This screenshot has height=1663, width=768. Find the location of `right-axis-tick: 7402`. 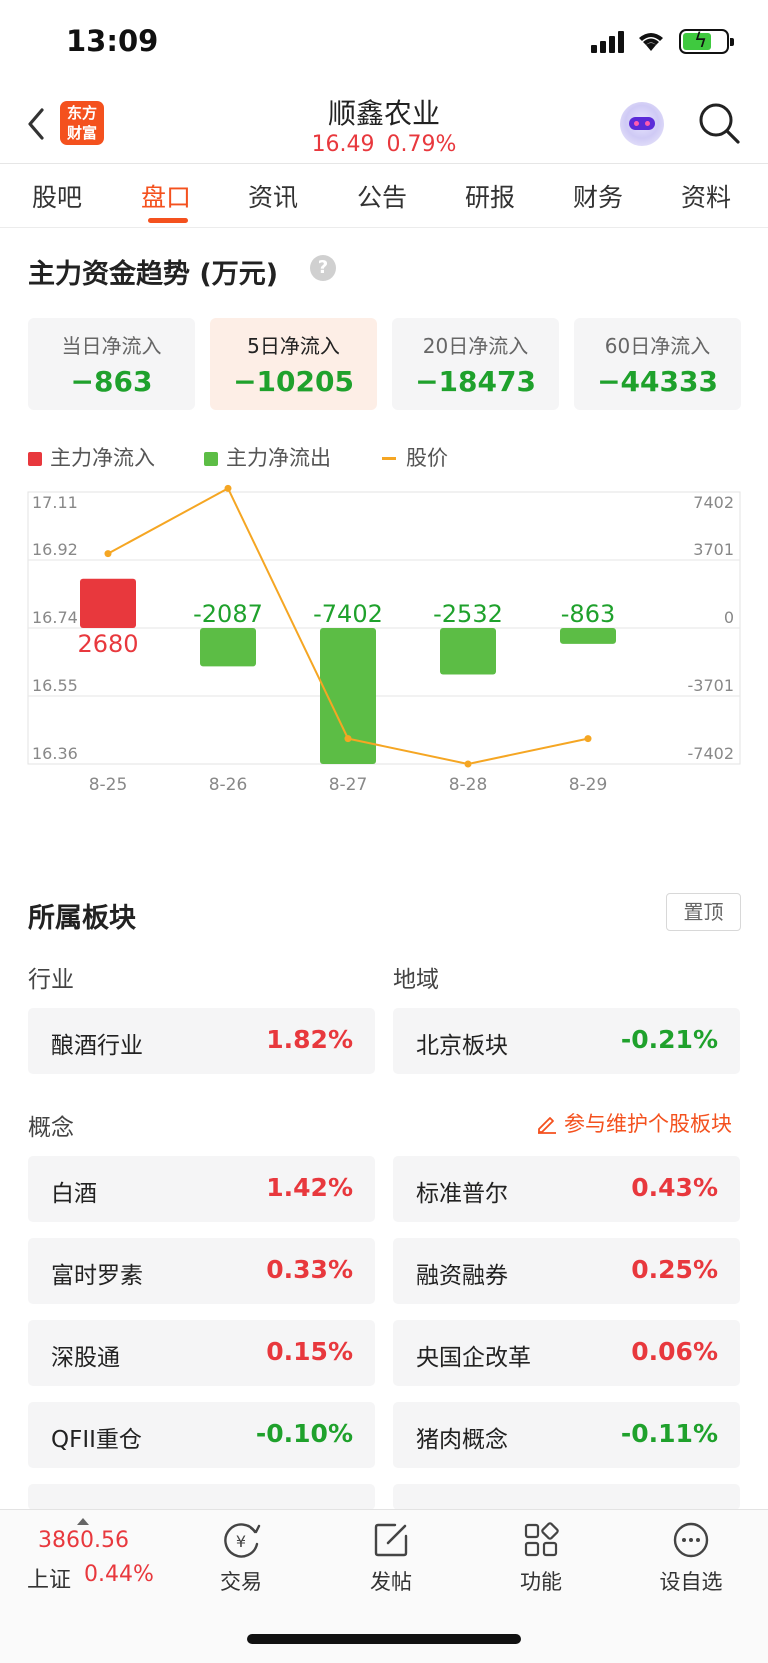

right-axis-tick: 7402 is located at coordinates (713, 502).